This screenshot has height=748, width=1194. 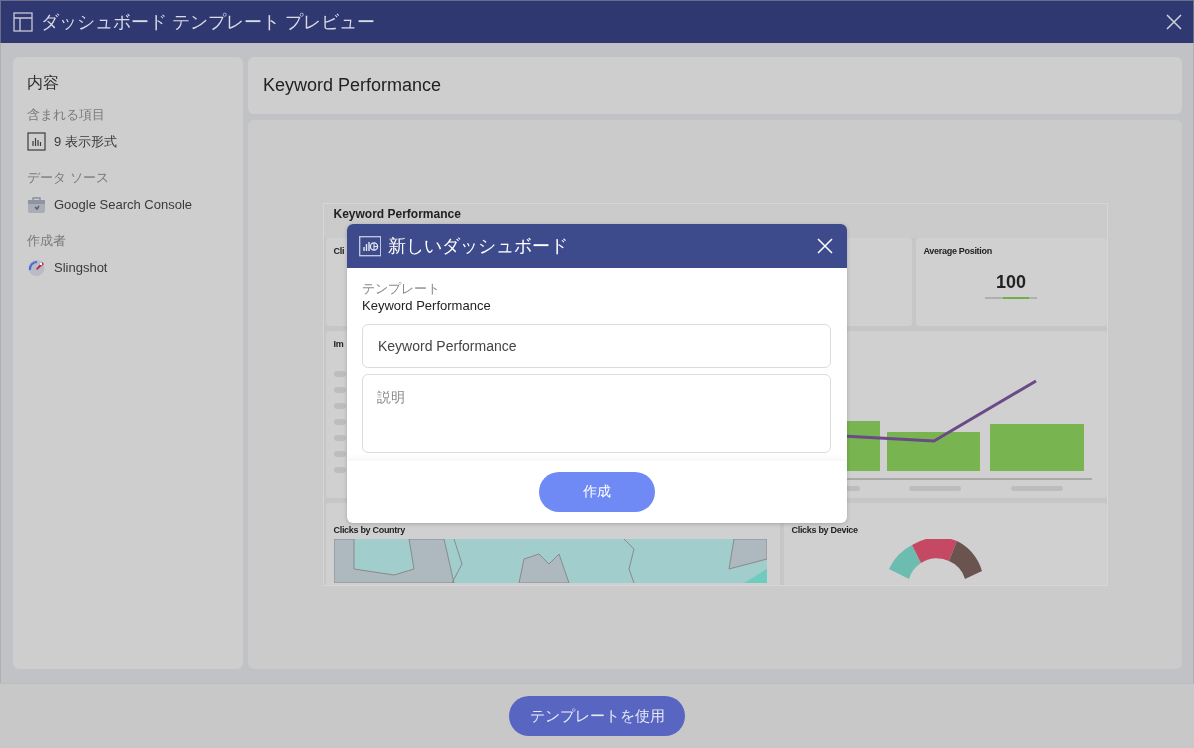 What do you see at coordinates (339, 251) in the screenshot?
I see `card-title: Cli` at bounding box center [339, 251].